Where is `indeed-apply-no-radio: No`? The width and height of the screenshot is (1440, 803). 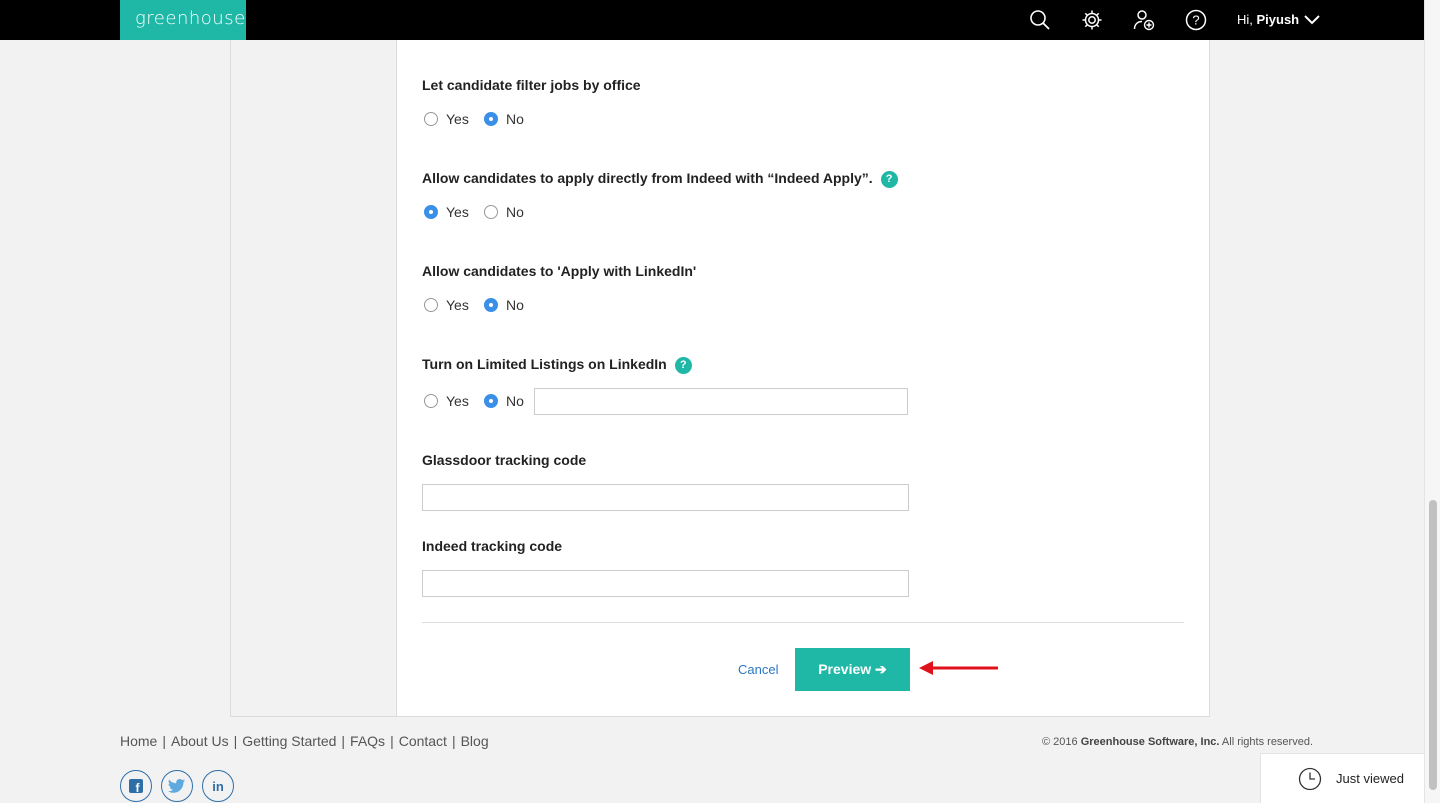 indeed-apply-no-radio: No is located at coordinates (504, 212).